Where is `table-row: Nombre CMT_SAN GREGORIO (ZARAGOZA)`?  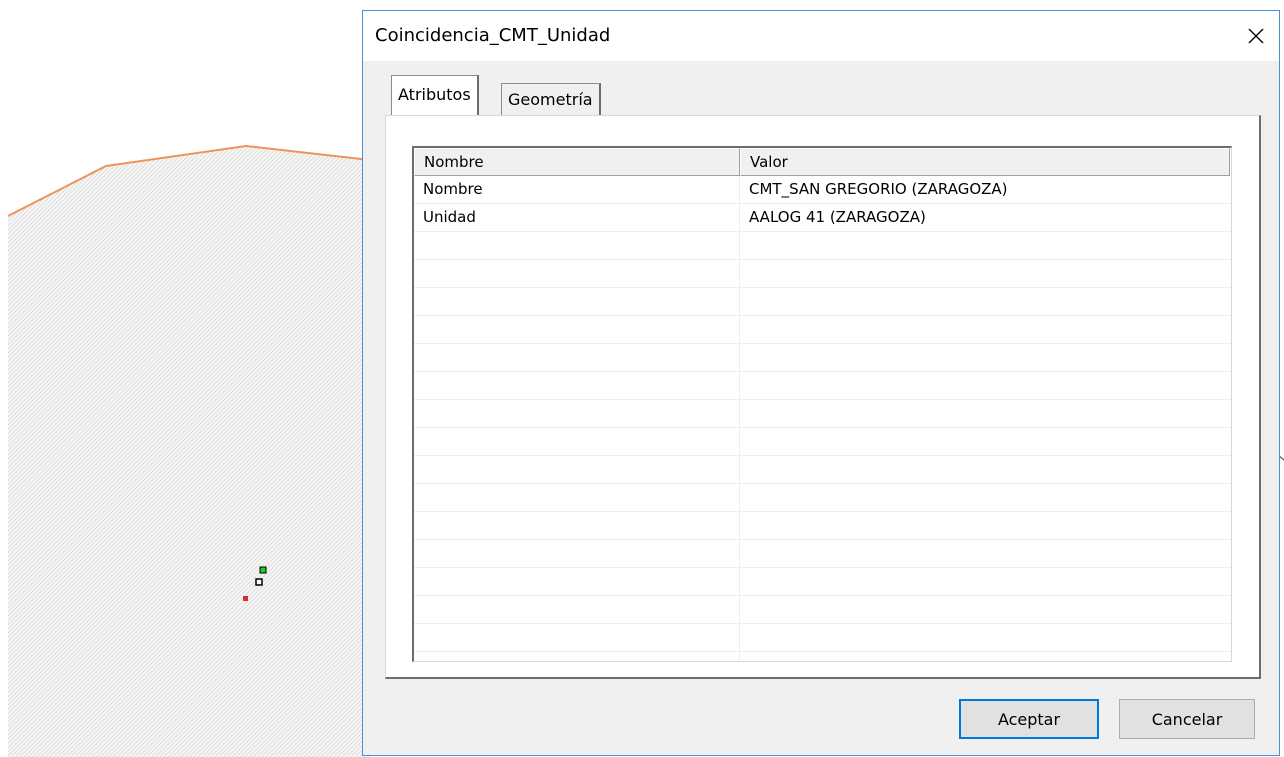 table-row: Nombre CMT_SAN GREGORIO (ZARAGOZA) is located at coordinates (822, 190).